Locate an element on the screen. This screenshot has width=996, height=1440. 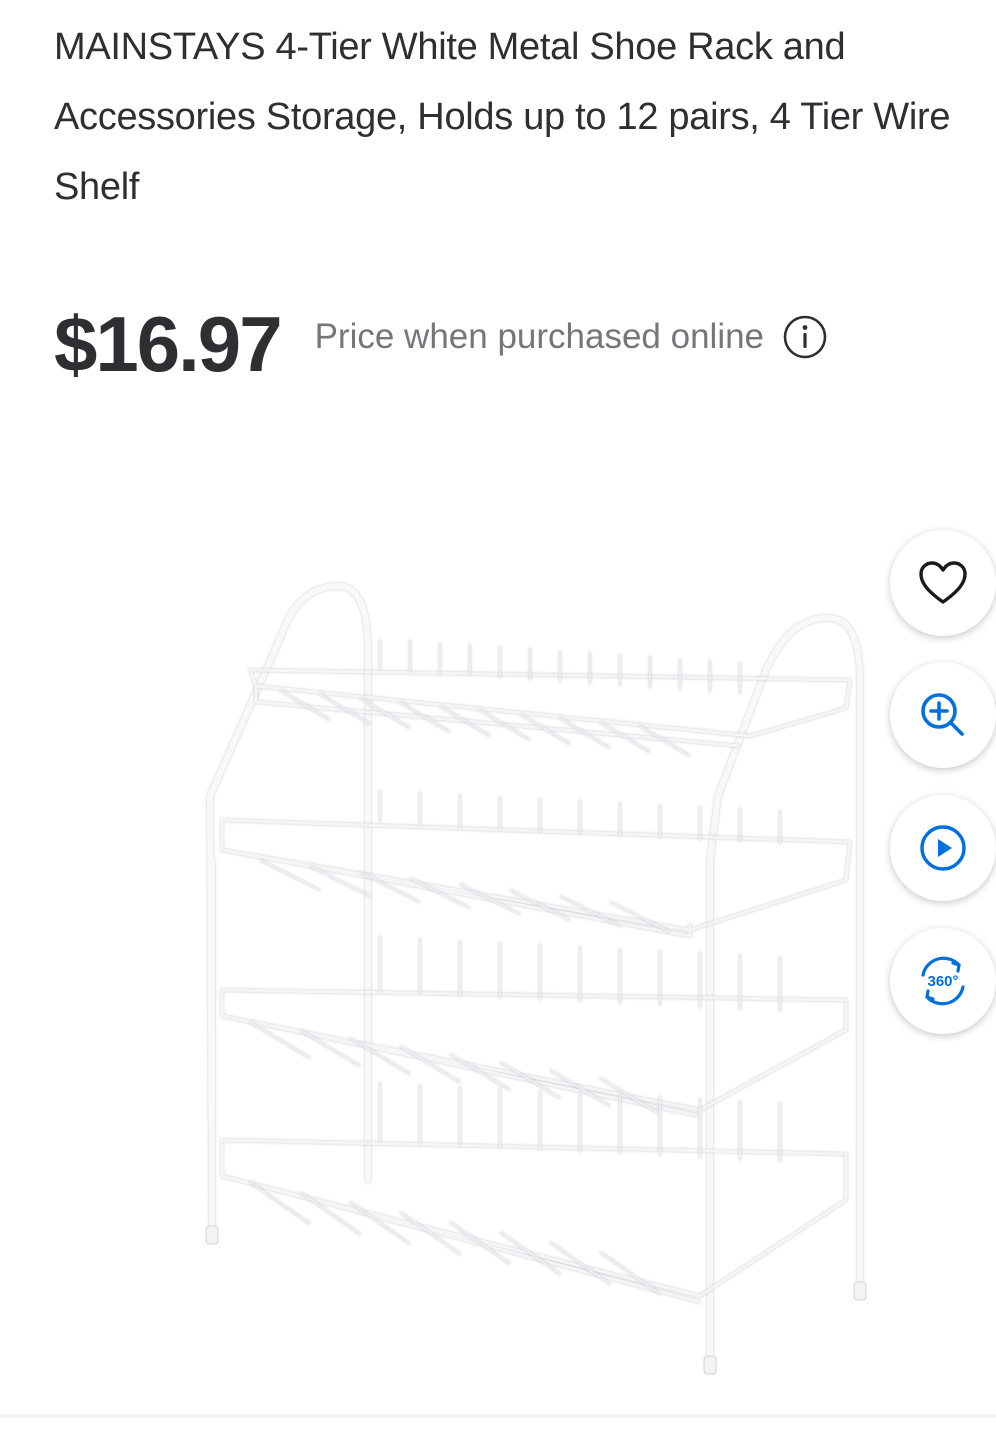
product-price: $16.97 is located at coordinates (168, 344).